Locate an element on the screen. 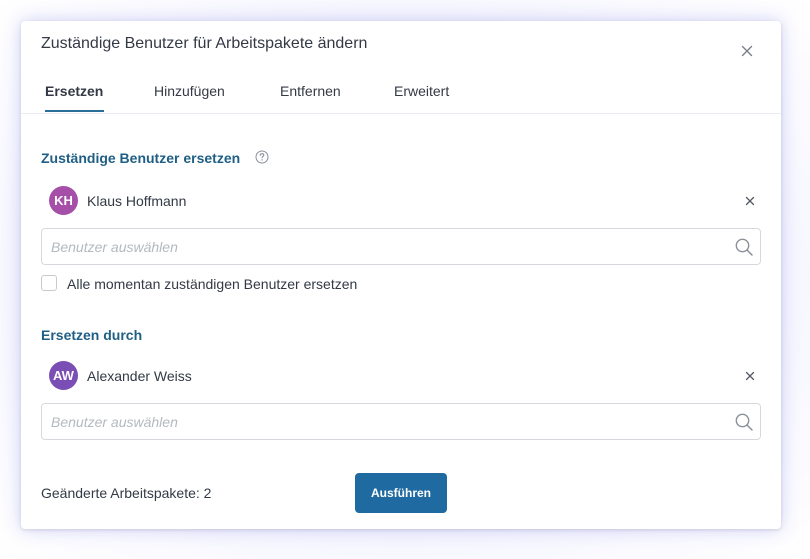 Image resolution: width=810 pixels, height=559 pixels. help-icon is located at coordinates (262, 157).